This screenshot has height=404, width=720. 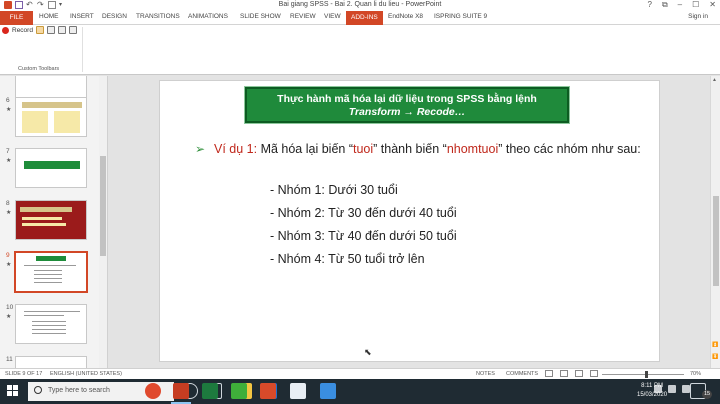 What do you see at coordinates (698, 16) in the screenshot?
I see `sign-in-link: Sign in` at bounding box center [698, 16].